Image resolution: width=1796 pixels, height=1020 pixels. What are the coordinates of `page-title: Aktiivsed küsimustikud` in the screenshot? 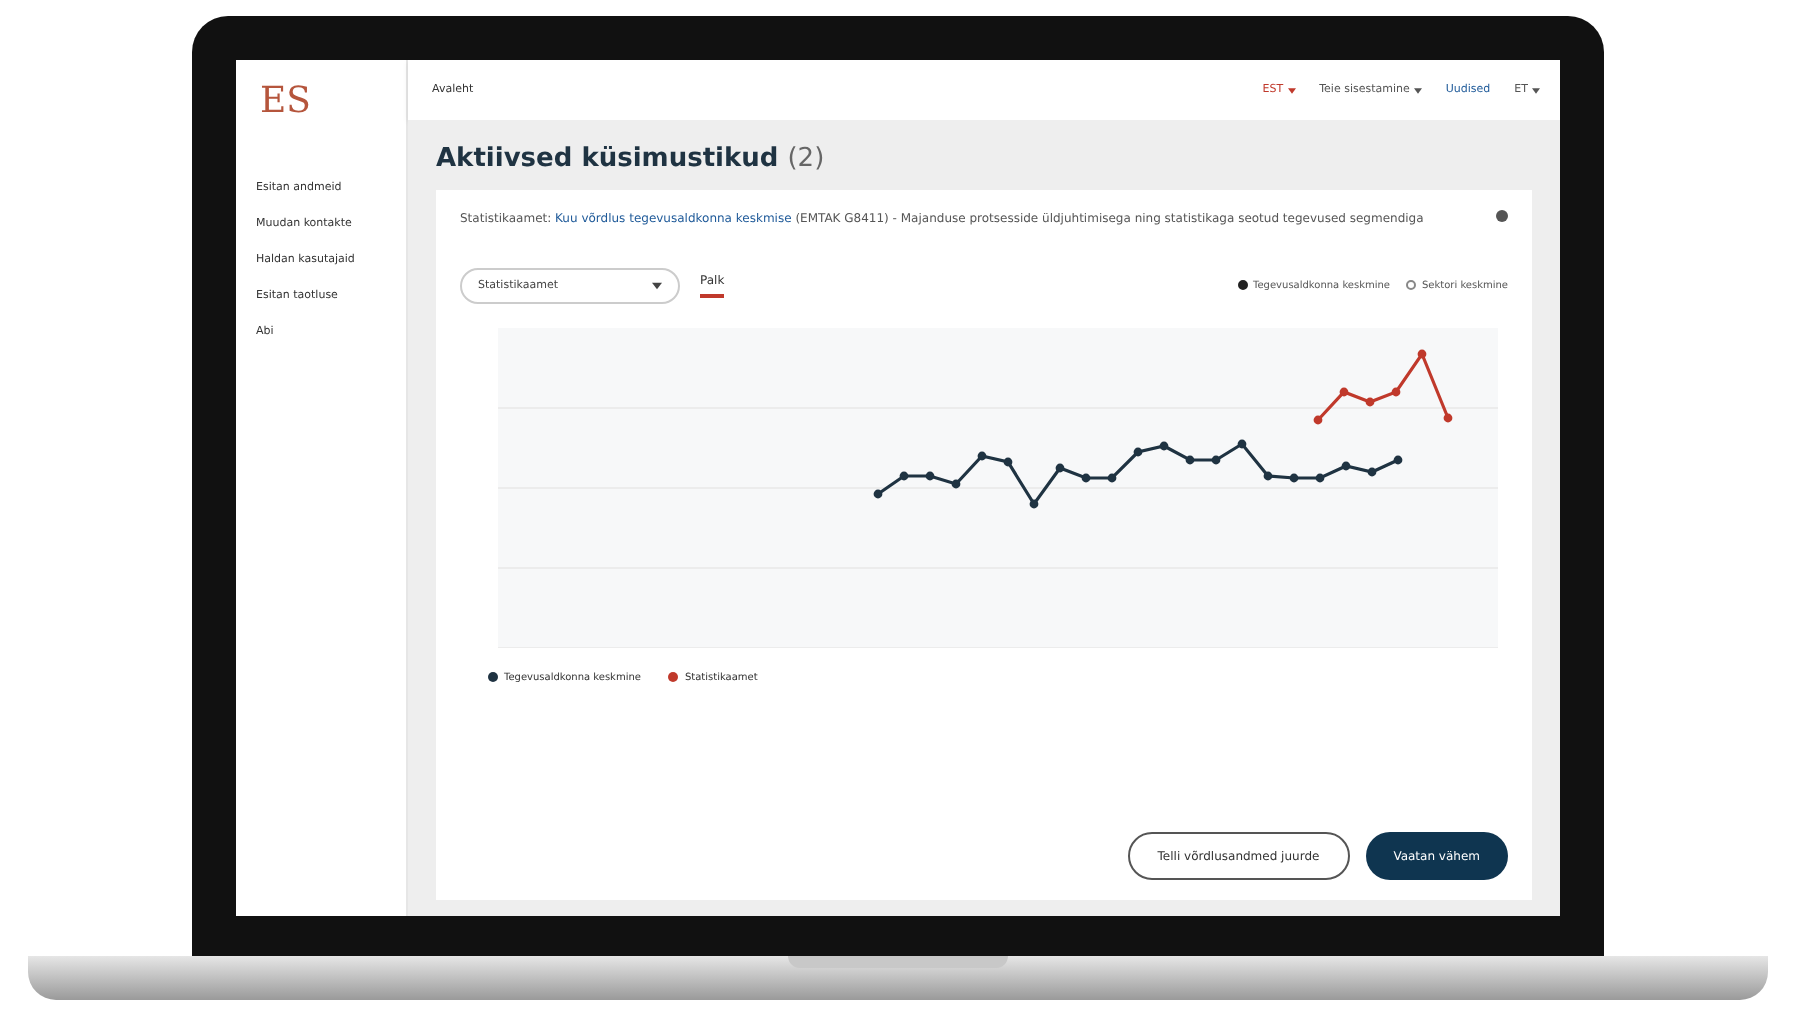 It's located at (607, 159).